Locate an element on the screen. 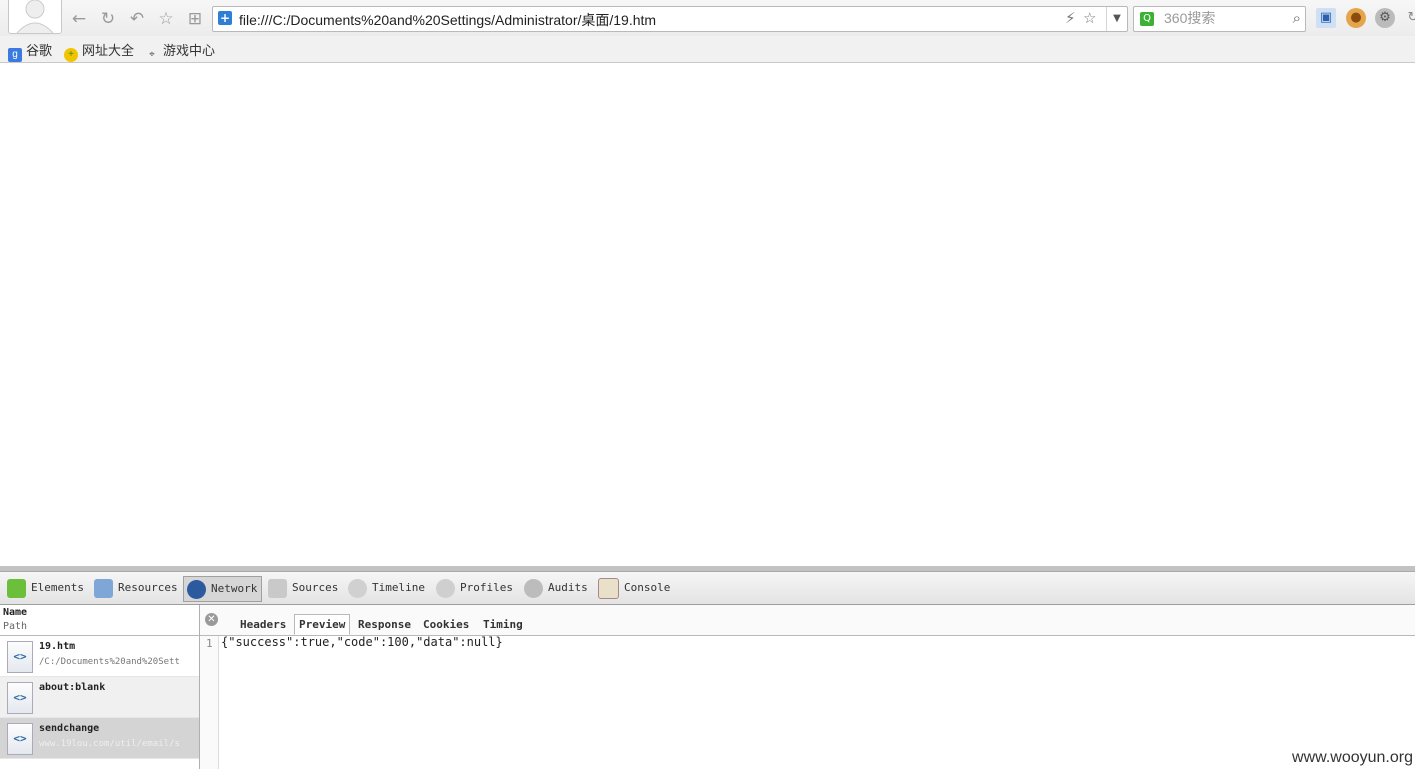 Image resolution: width=1415 pixels, height=769 pixels. tab-label: Elements is located at coordinates (57, 587).